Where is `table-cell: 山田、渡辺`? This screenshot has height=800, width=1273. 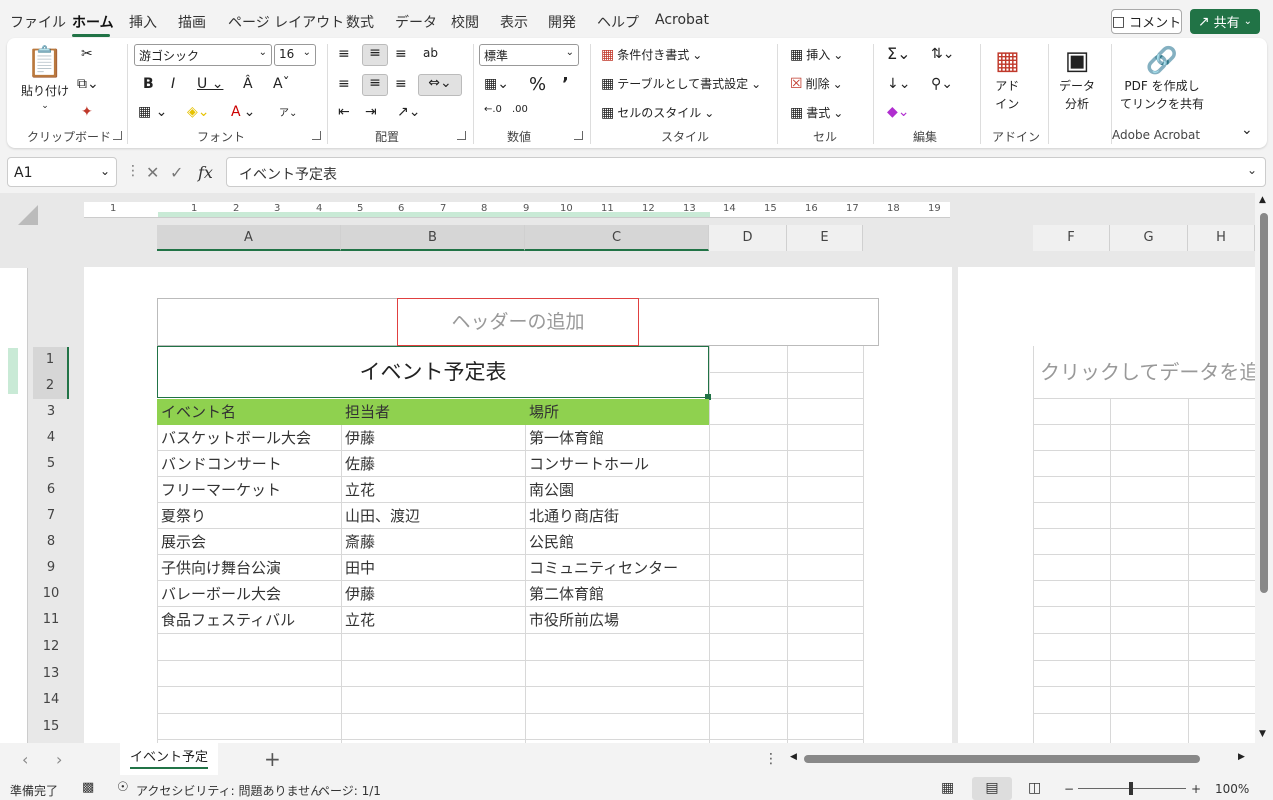
table-cell: 山田、渡辺 is located at coordinates (380, 516).